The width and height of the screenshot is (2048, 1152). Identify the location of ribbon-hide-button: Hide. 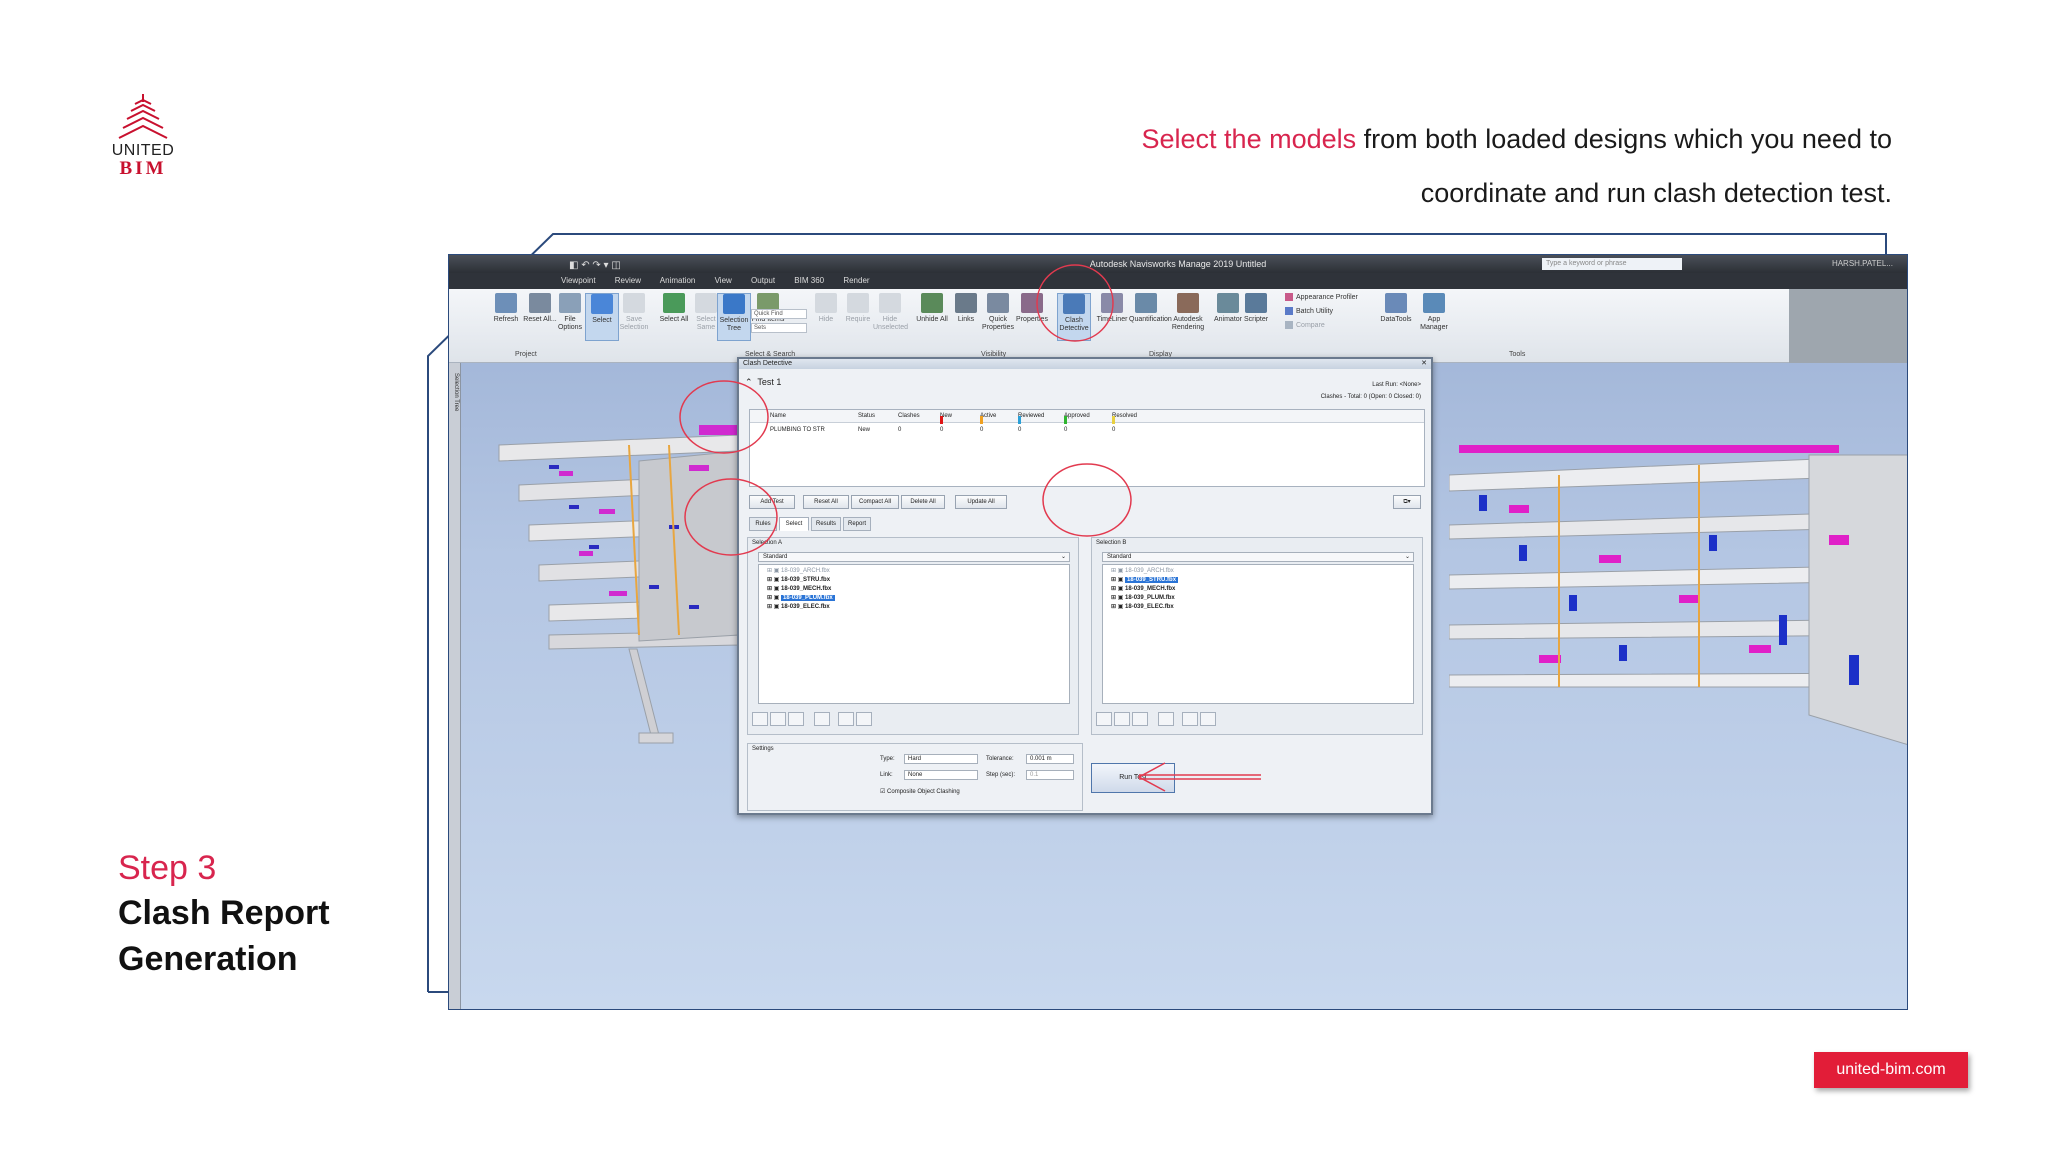
(826, 308).